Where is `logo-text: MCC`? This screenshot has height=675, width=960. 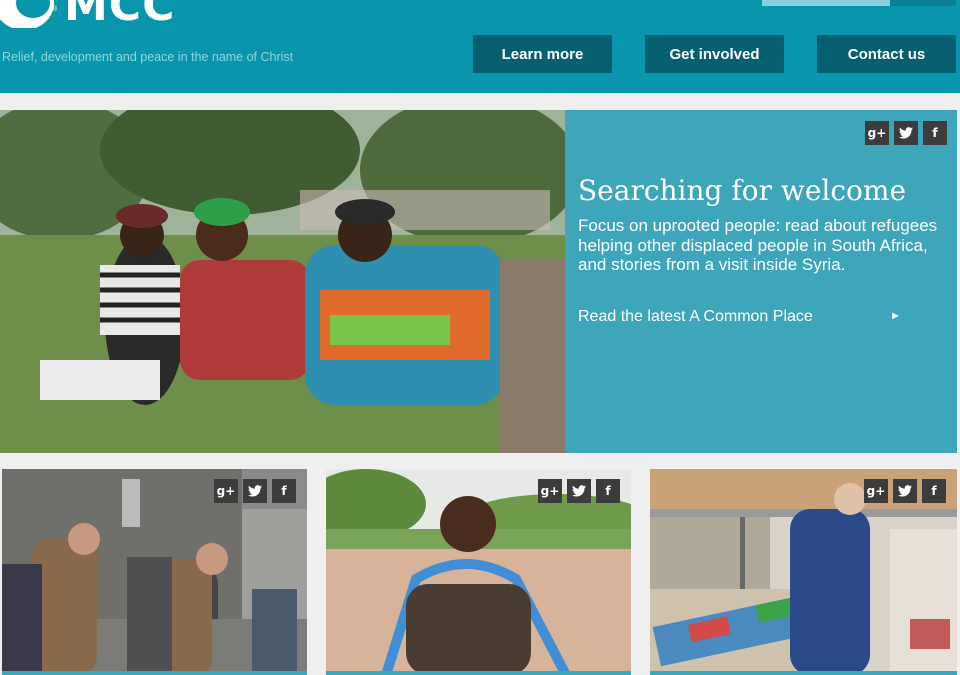
logo-text: MCC is located at coordinates (120, 15).